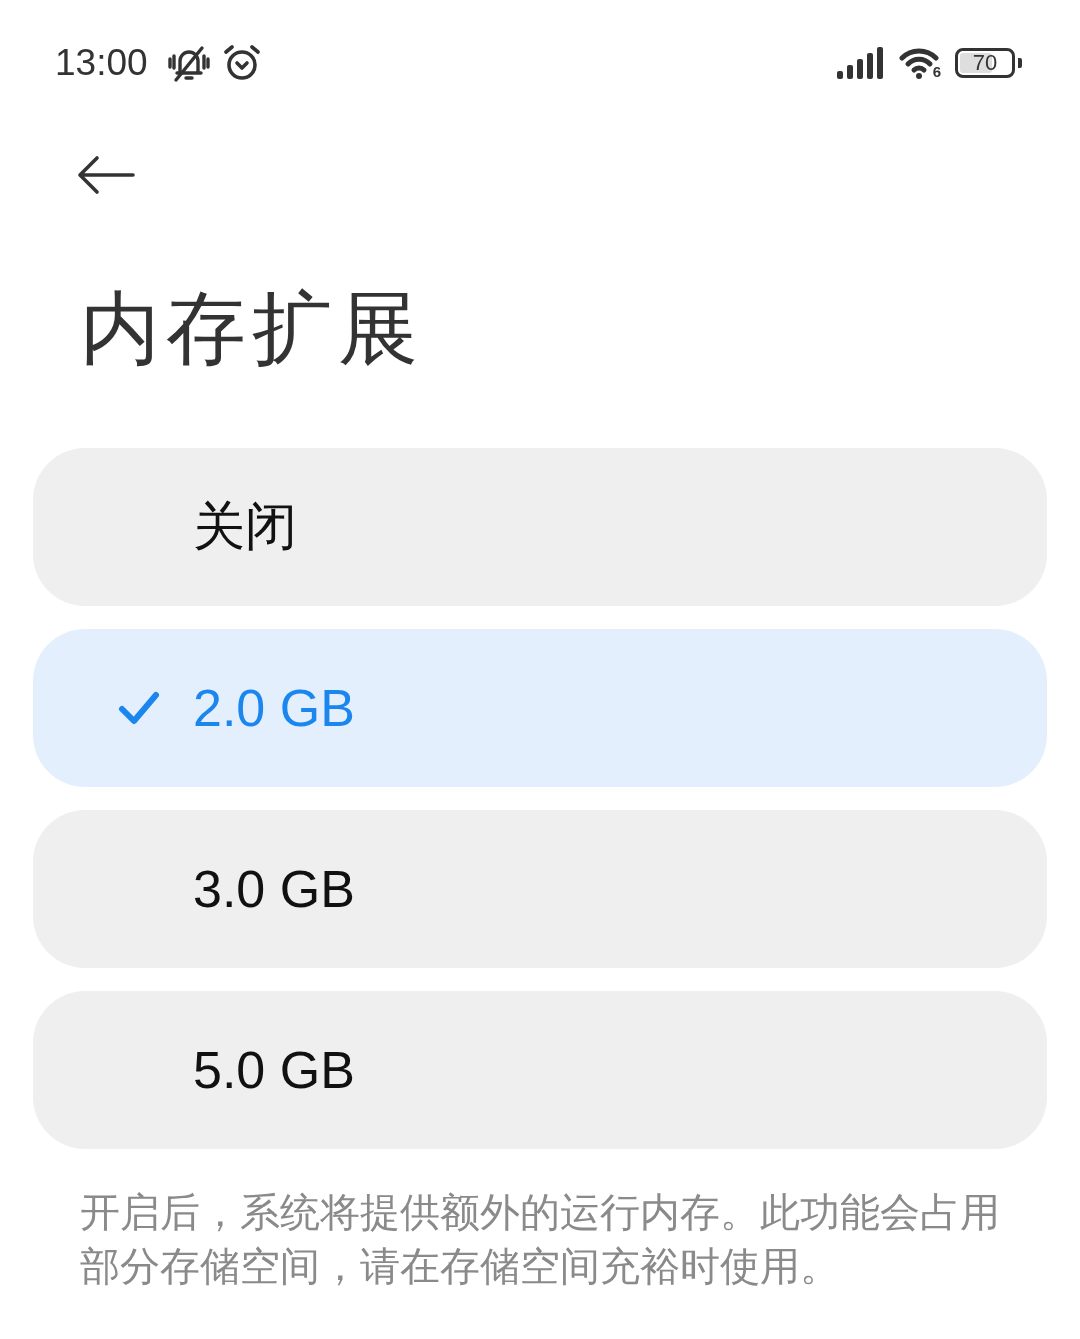 This screenshot has height=1339, width=1080. Describe the element at coordinates (106, 175) in the screenshot. I see `back-arrow-icon` at that location.